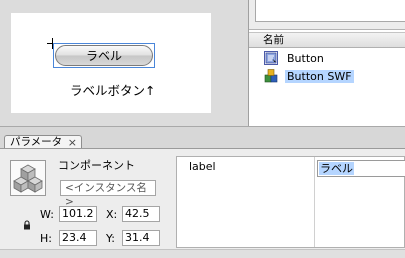 Image resolution: width=405 pixels, height=258 pixels. I want to click on library-item-button-swf: Button SWF, so click(327, 76).